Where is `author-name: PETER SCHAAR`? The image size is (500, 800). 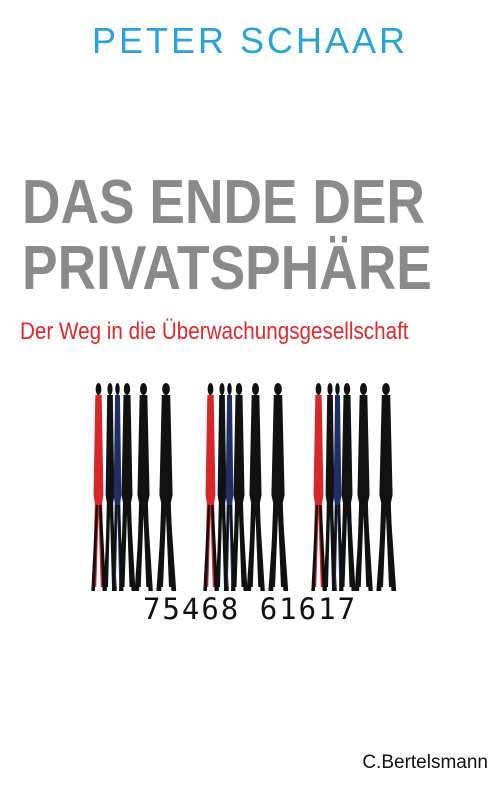
author-name: PETER SCHAAR is located at coordinates (250, 40).